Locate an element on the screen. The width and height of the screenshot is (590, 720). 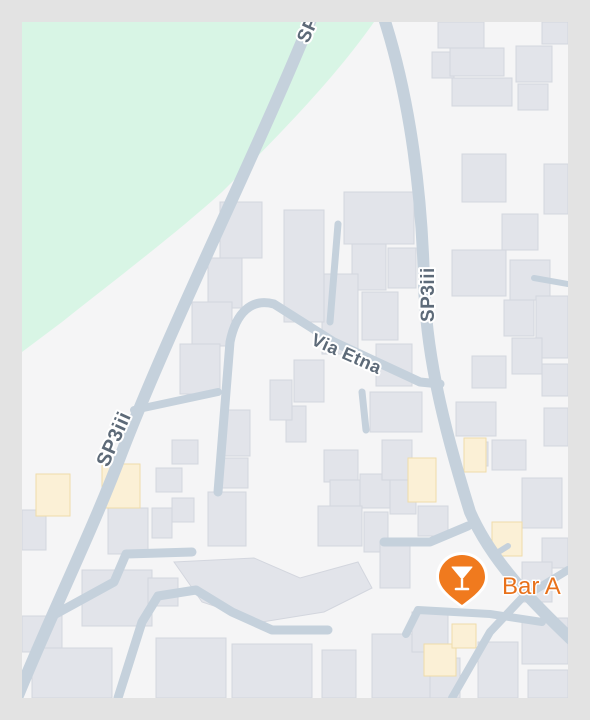
poi-label-bar: Bar A is located at coordinates (532, 587).